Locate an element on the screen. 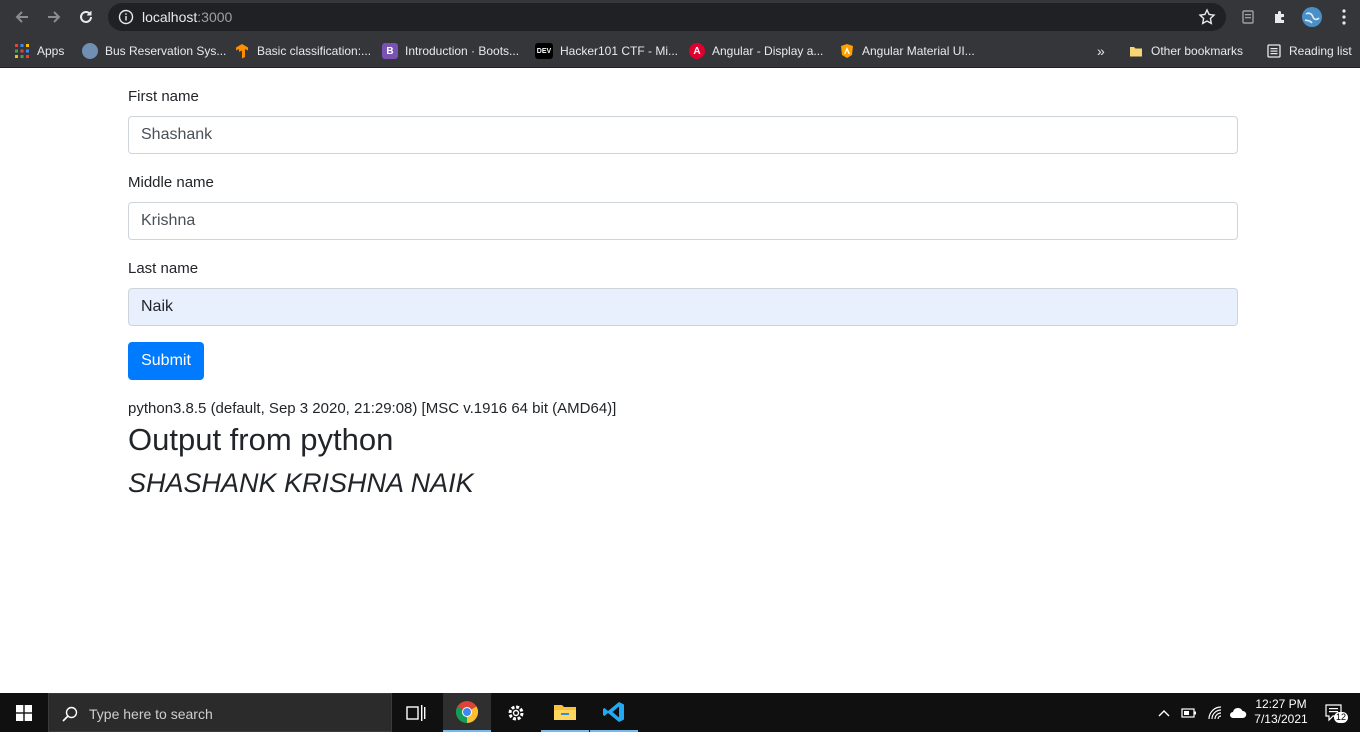  extensions-puzzle-button is located at coordinates (1280, 17).